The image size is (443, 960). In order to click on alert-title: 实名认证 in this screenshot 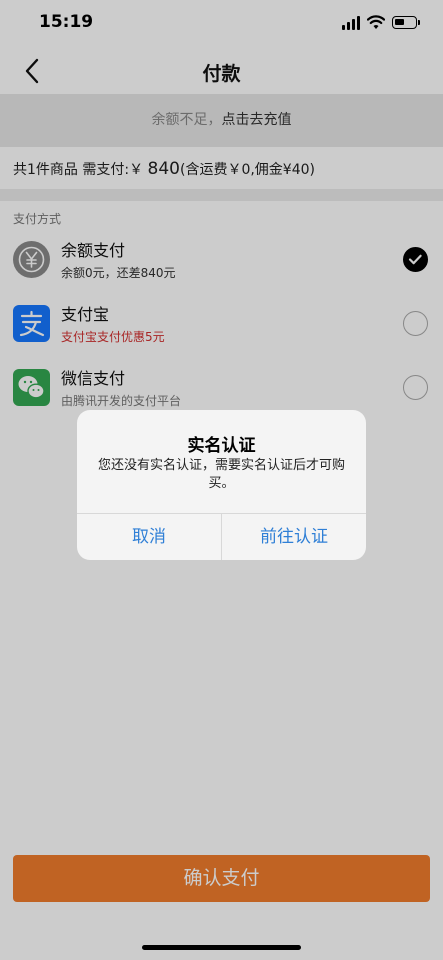, I will do `click(221, 446)`.